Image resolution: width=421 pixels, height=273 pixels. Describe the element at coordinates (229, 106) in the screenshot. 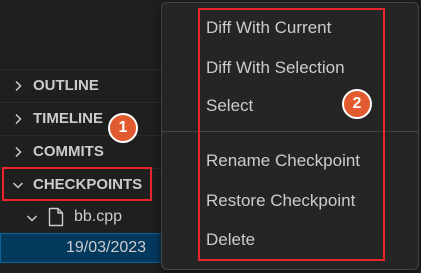

I see `menu-item-select: Select` at that location.